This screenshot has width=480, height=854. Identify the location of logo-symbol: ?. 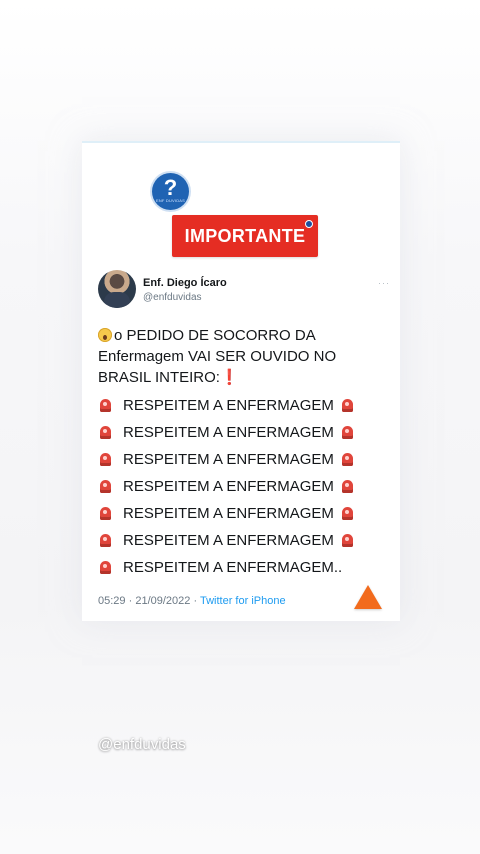
(170, 187).